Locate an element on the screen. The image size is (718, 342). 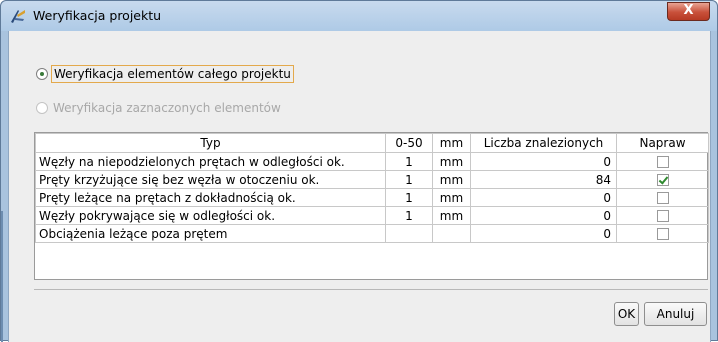
window-edge is located at coordinates (2, 276).